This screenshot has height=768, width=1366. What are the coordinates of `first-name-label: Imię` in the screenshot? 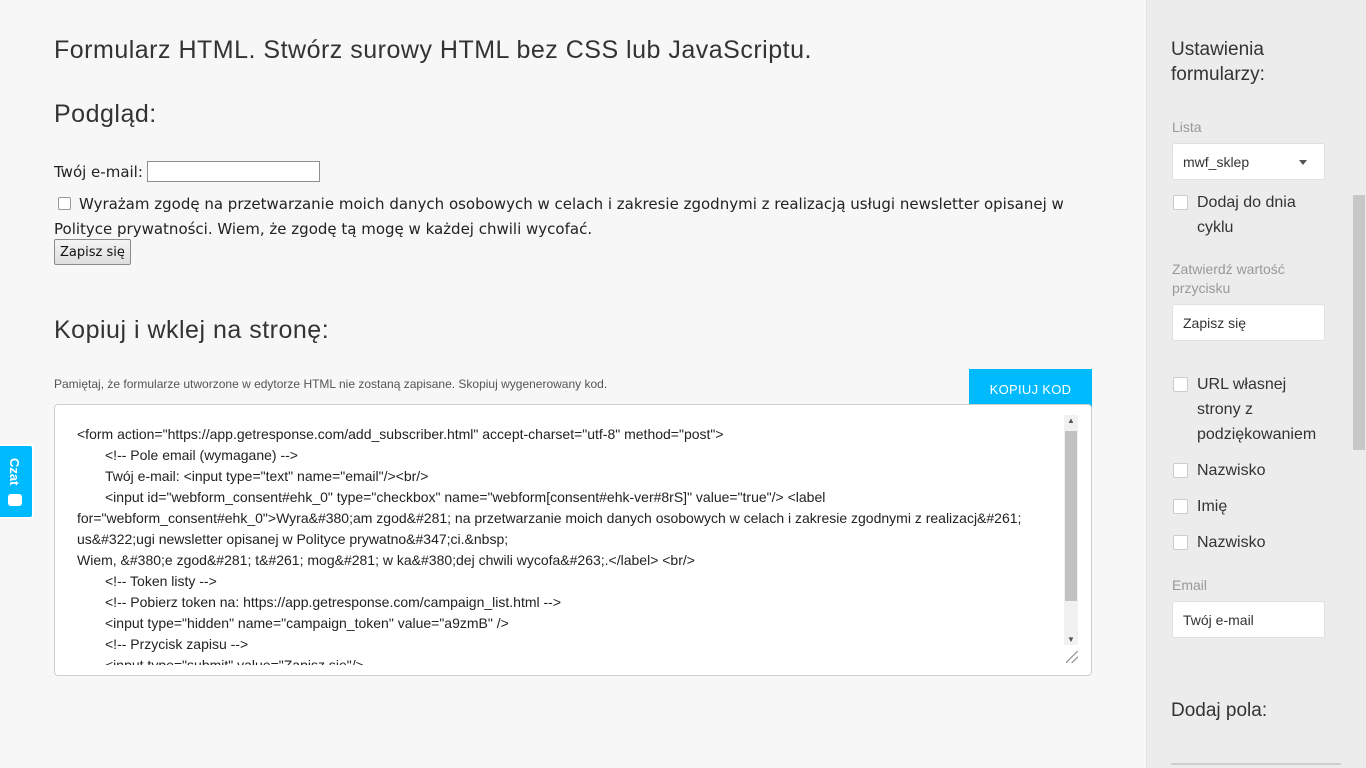 It's located at (1212, 506).